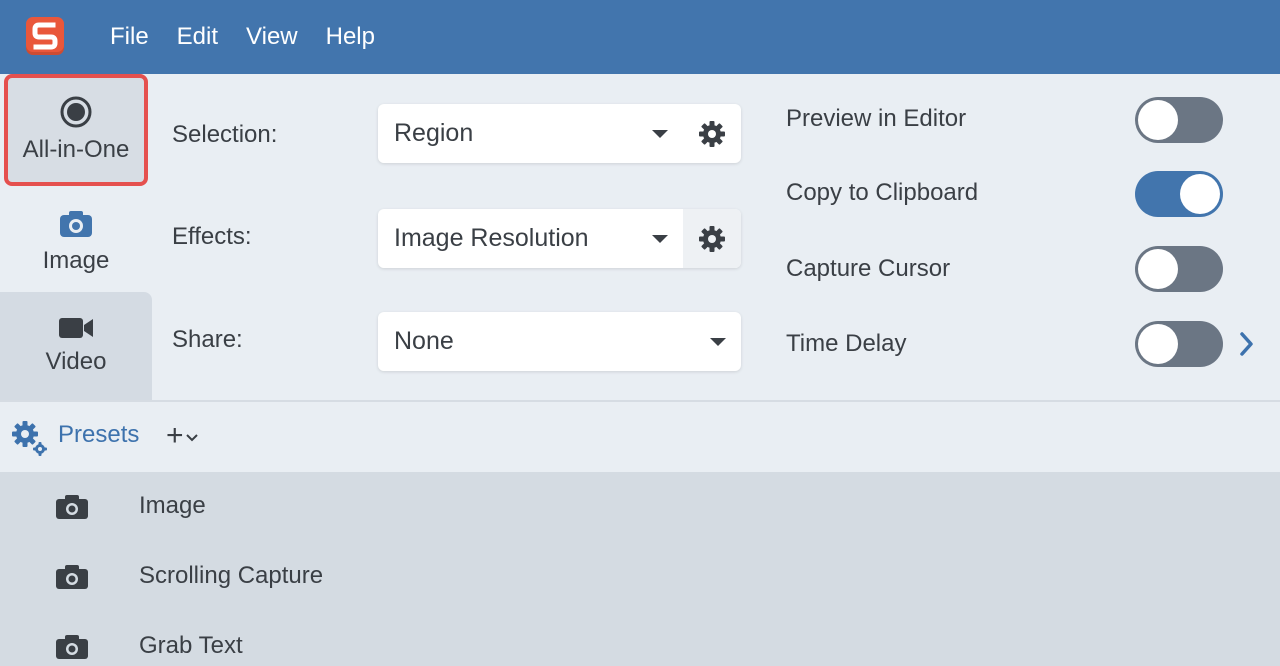 The width and height of the screenshot is (1280, 666). I want to click on capture-mode-tabs: All-in-One Image Video, so click(76, 237).